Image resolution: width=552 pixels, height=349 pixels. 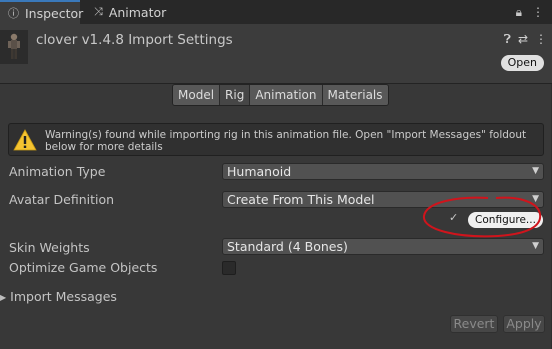 I want to click on import-messages-foldout: ▶ Import Messages, so click(x=58, y=296).